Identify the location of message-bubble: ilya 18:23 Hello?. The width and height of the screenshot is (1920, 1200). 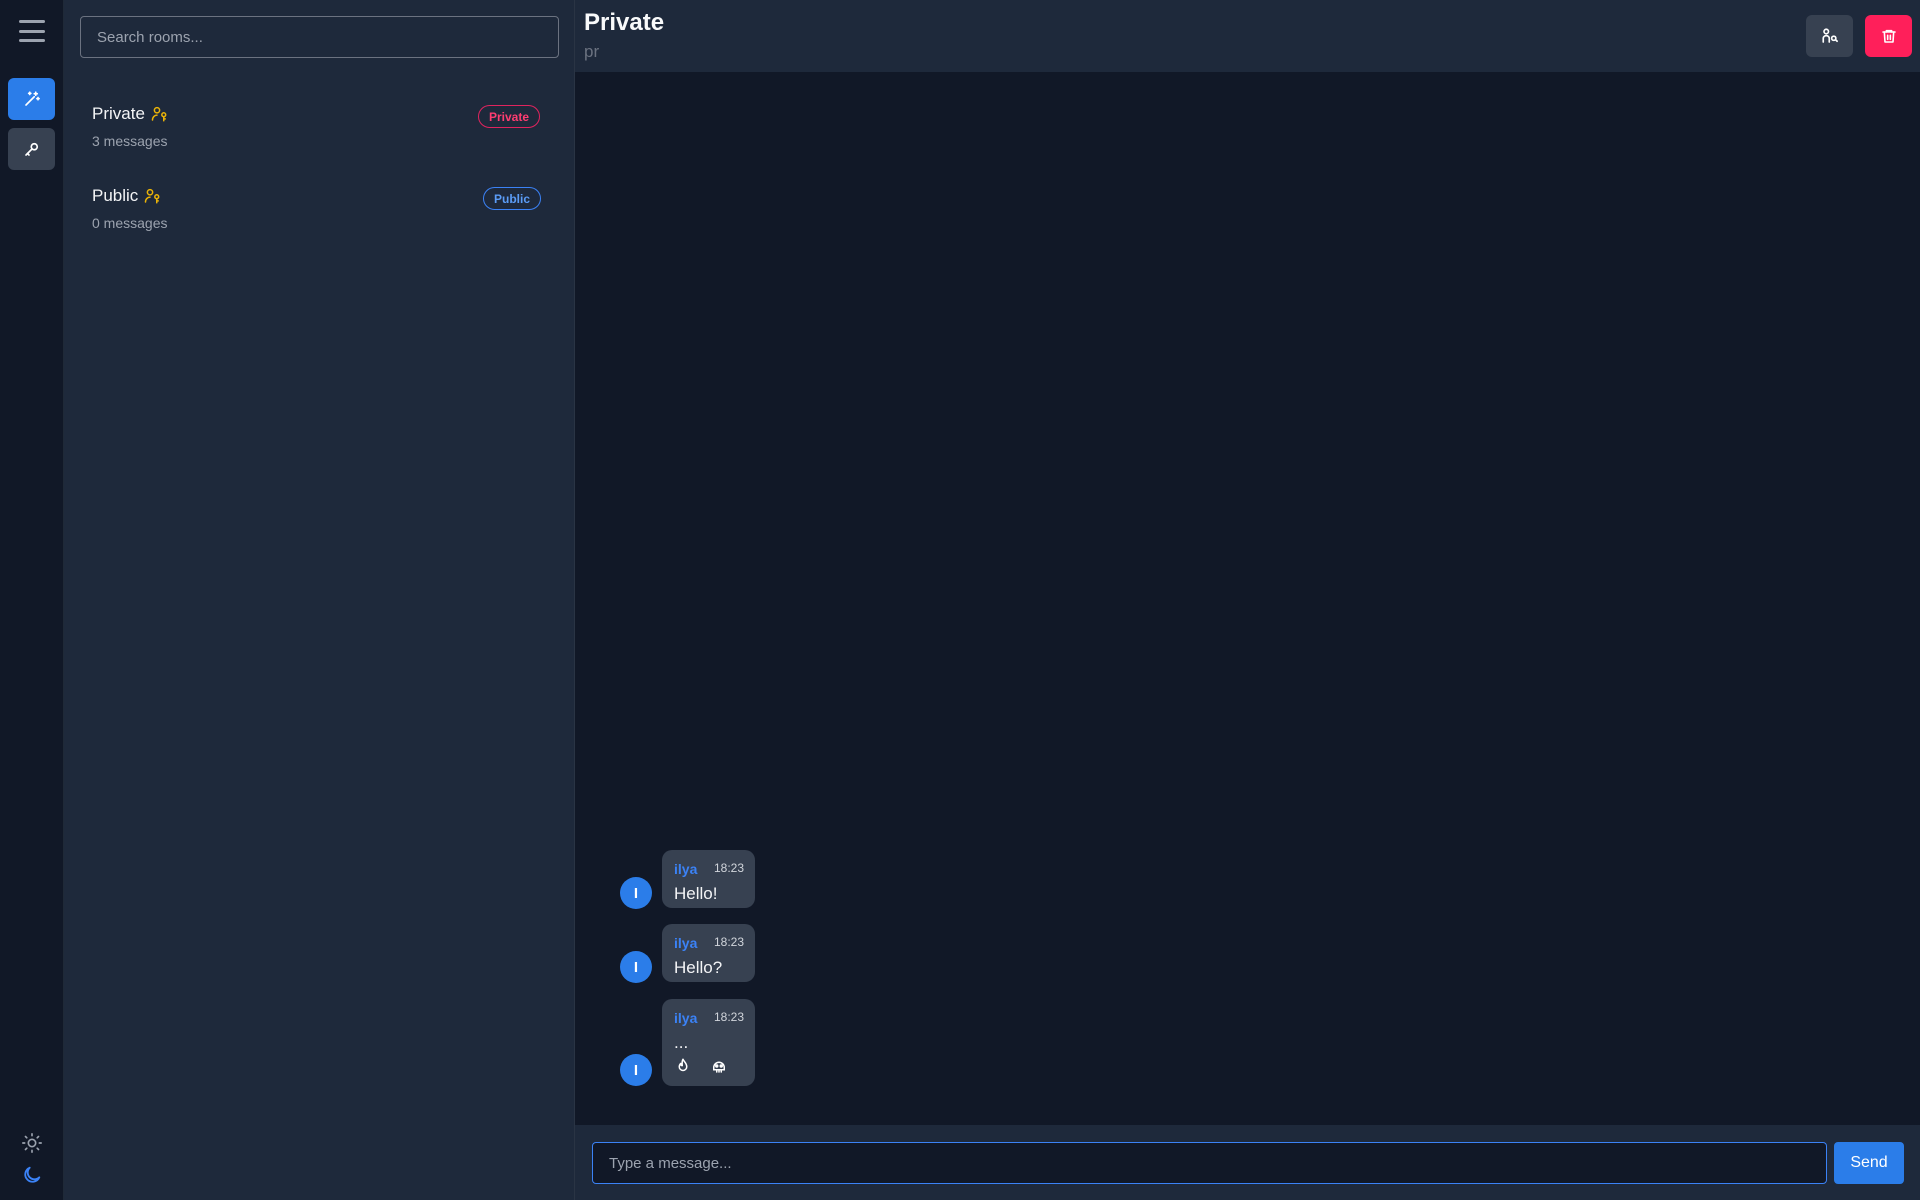
(708, 953).